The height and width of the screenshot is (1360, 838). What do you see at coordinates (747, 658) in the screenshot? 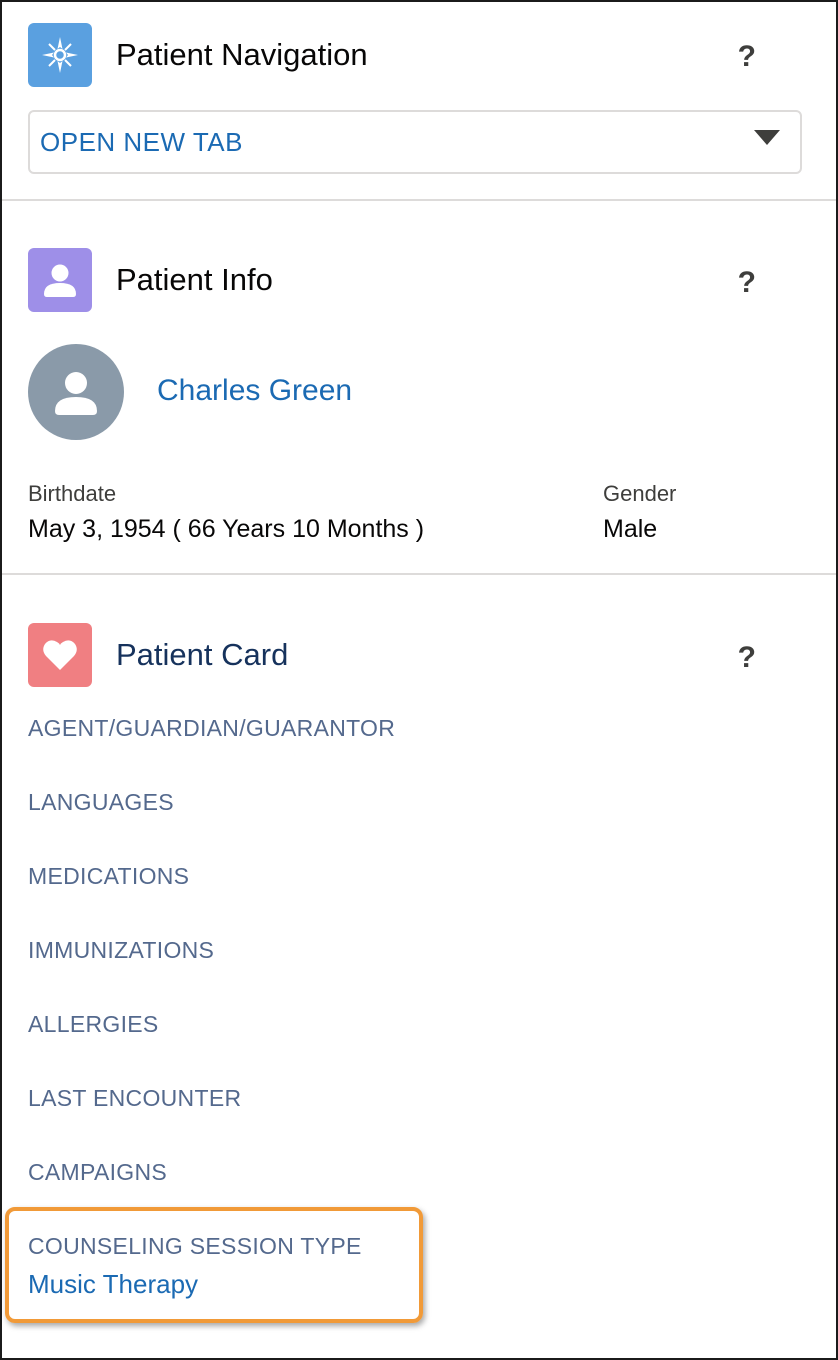
I see `patient-card-help-icon: ?` at bounding box center [747, 658].